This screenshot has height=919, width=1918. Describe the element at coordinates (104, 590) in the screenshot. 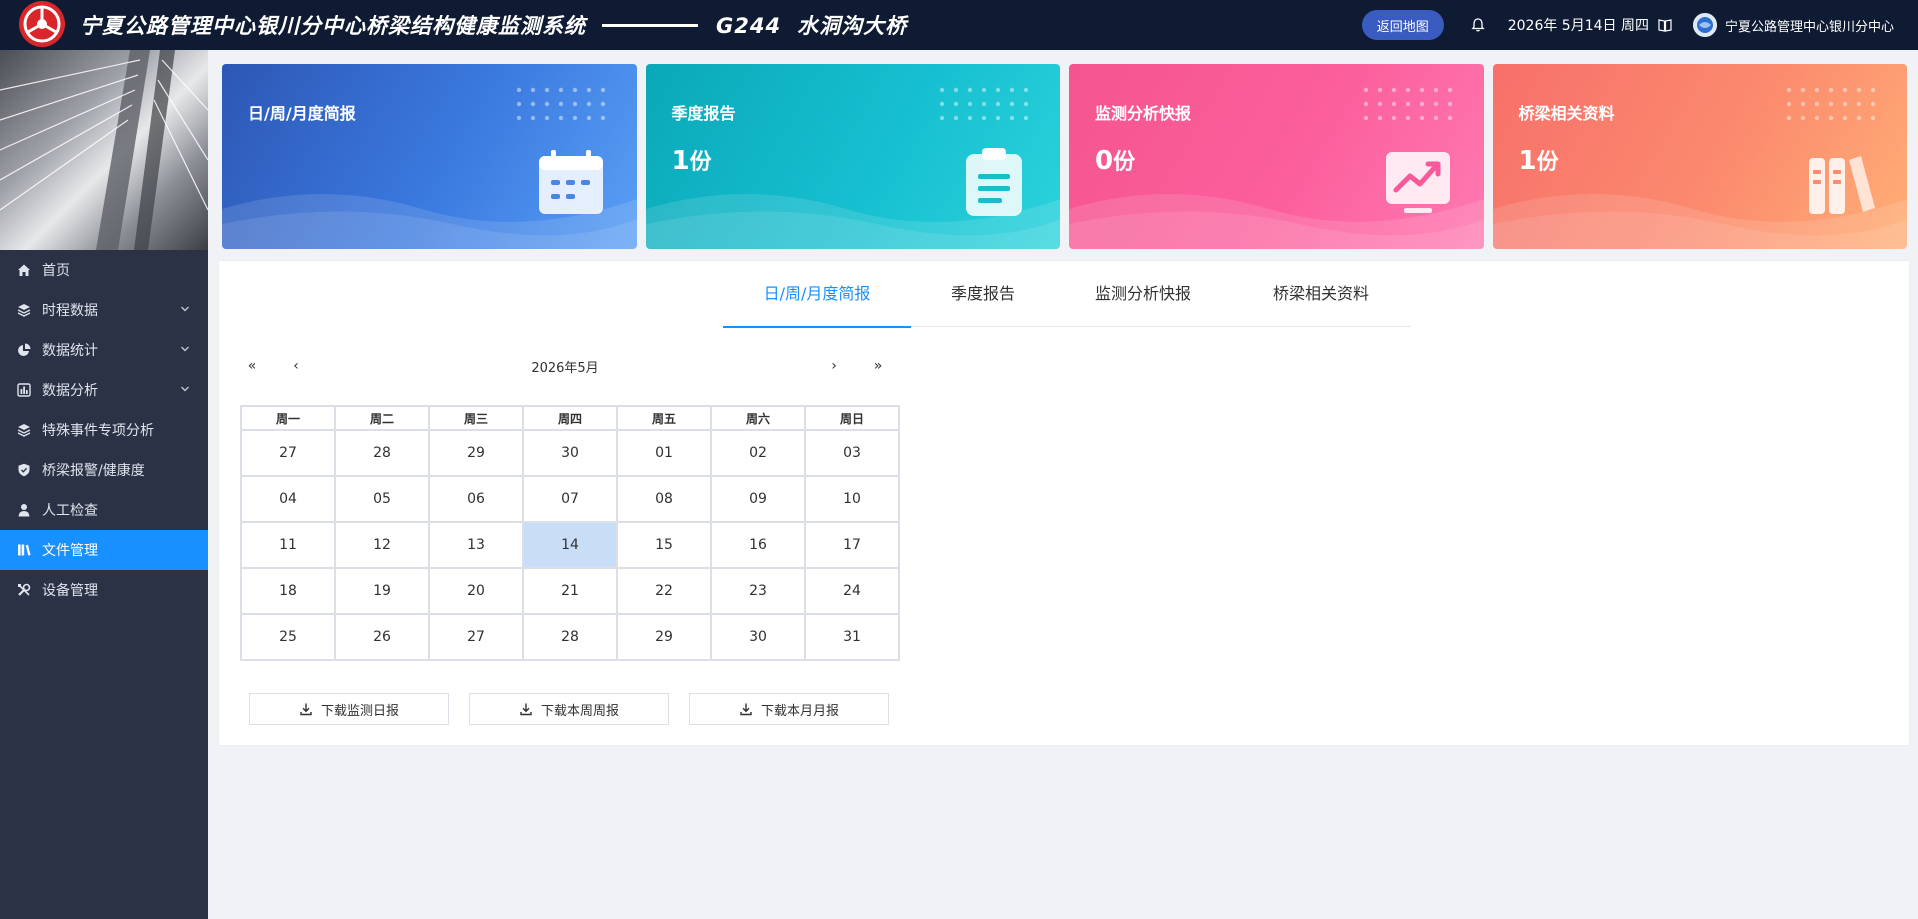

I see `sidebar-item-device-management: 设备管理` at that location.